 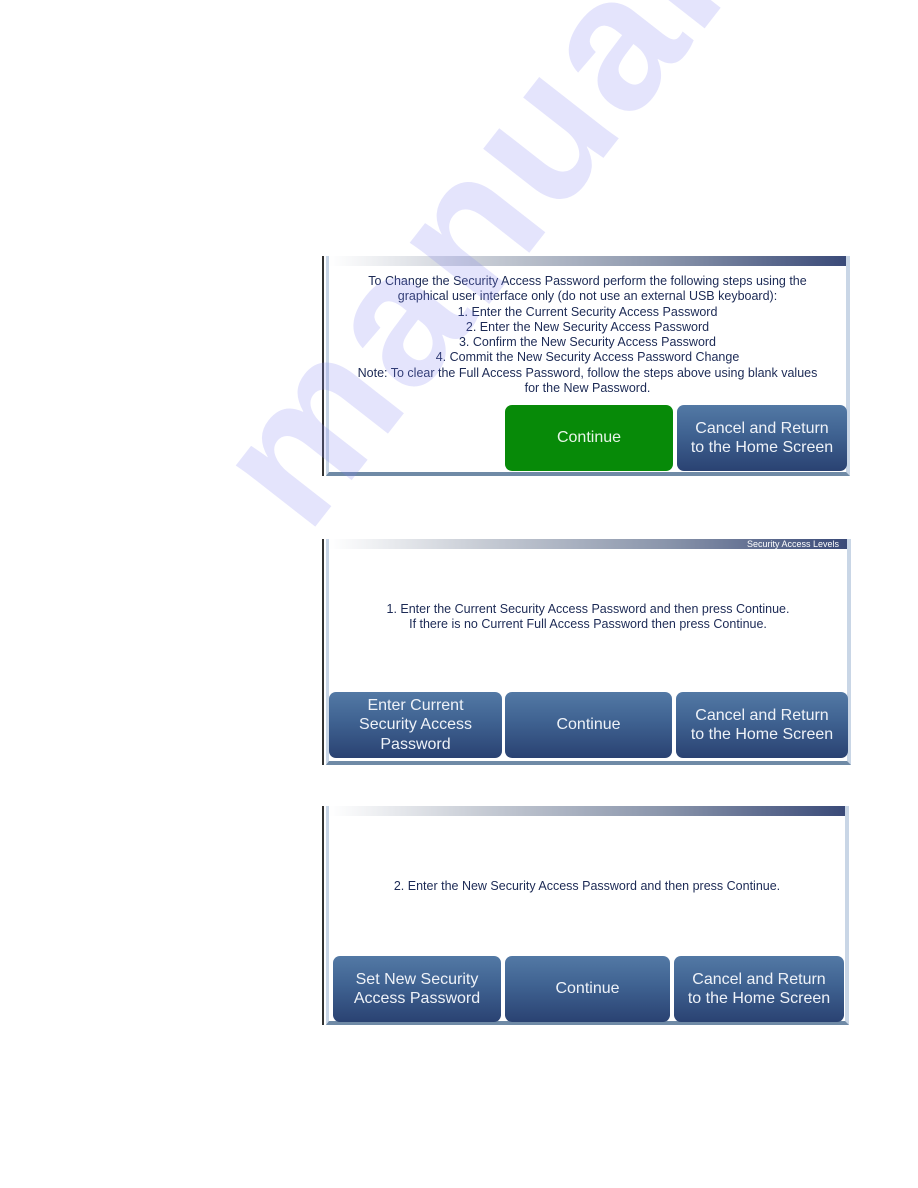 What do you see at coordinates (792, 544) in the screenshot?
I see `screen-title: Security Access Levels` at bounding box center [792, 544].